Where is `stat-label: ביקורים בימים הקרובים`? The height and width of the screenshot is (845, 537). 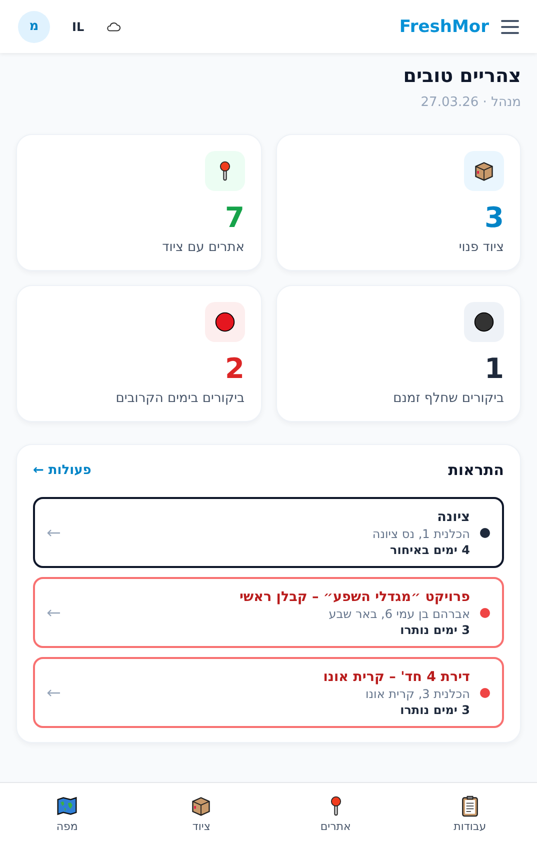
stat-label: ביקורים בימים הקרובים is located at coordinates (180, 398).